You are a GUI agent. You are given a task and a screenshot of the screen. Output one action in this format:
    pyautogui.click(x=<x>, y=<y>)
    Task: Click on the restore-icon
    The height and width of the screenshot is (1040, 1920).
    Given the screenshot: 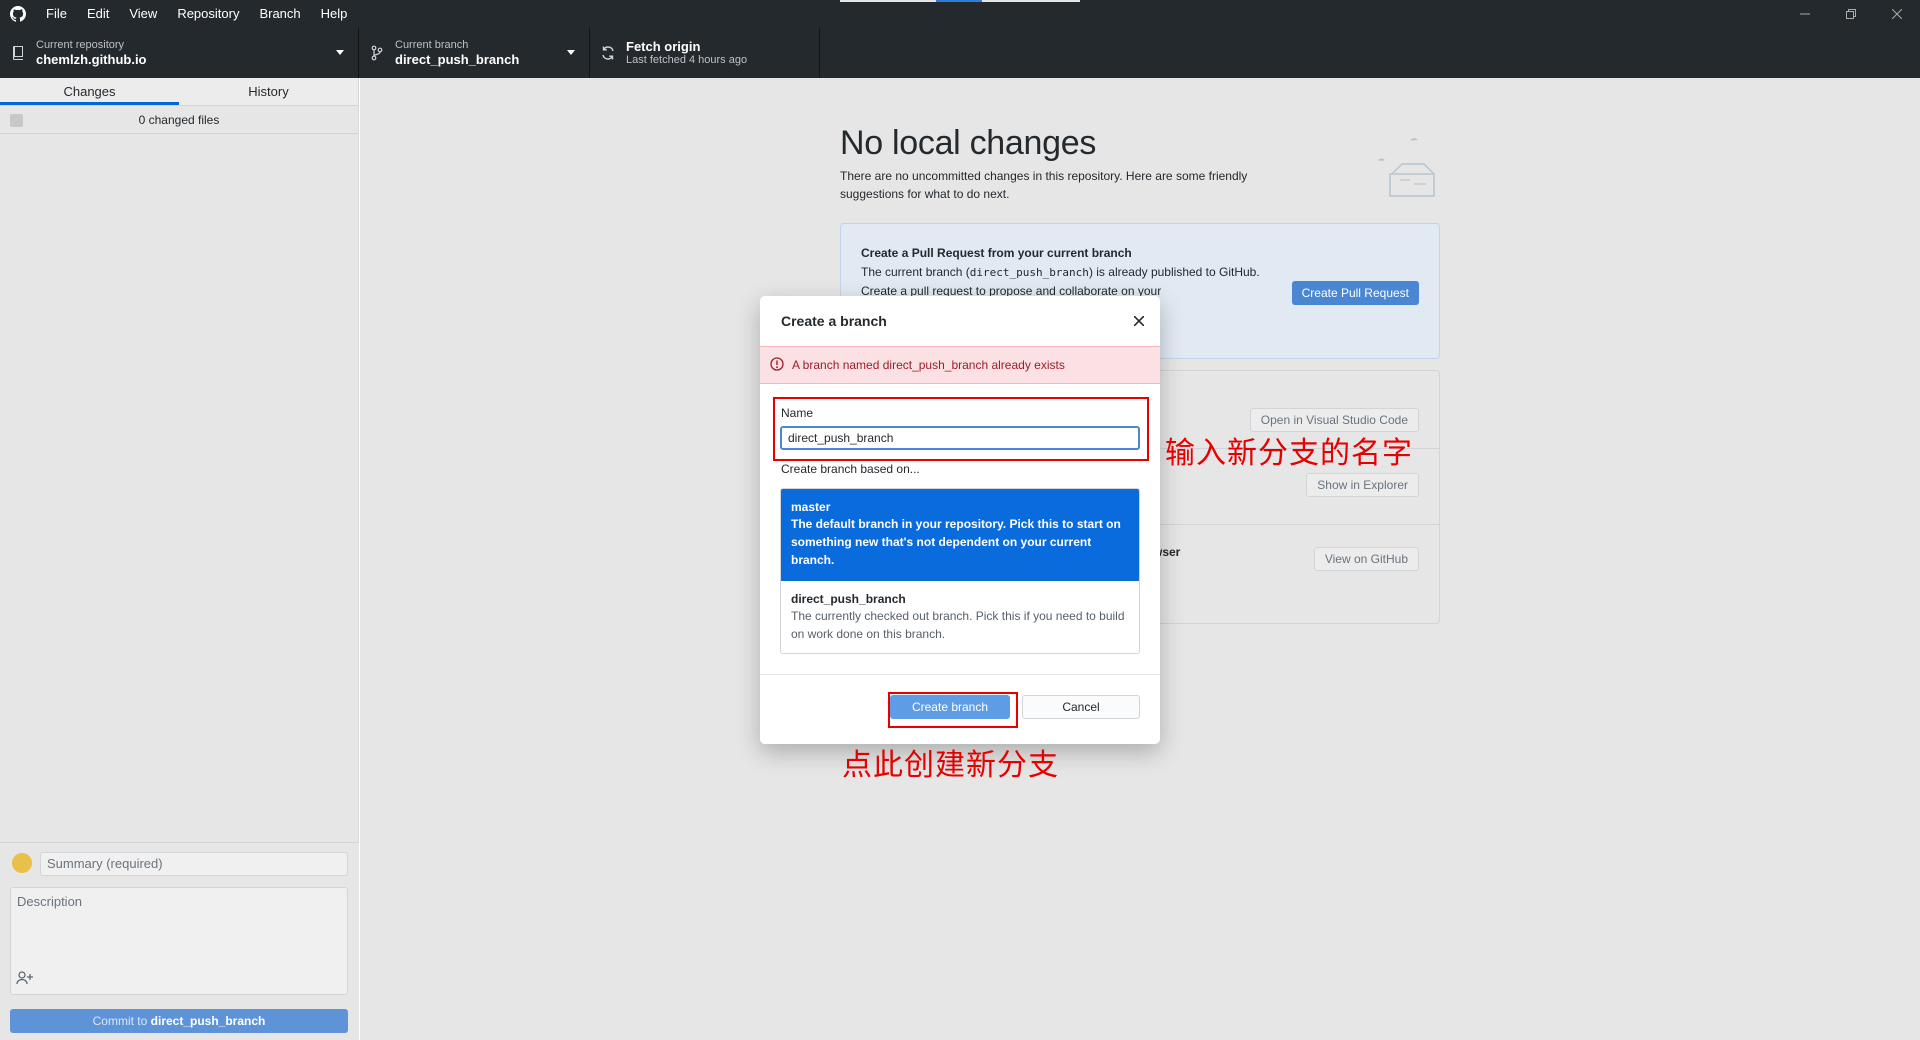 What is the action you would take?
    pyautogui.click(x=1851, y=14)
    